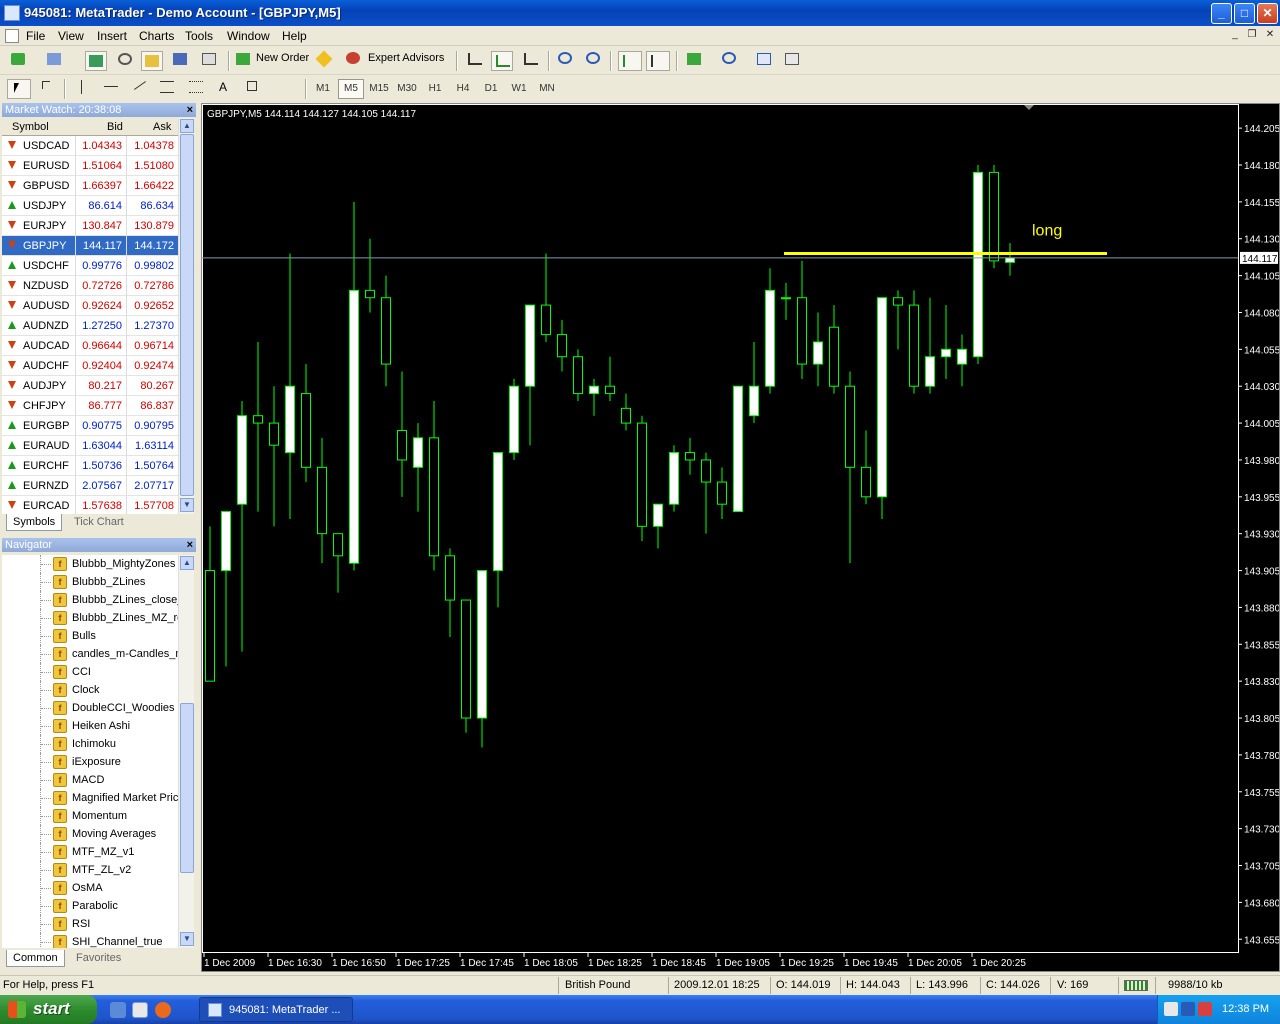 This screenshot has width=1280, height=1024. What do you see at coordinates (46, 85) in the screenshot?
I see `crosshair-icon` at bounding box center [46, 85].